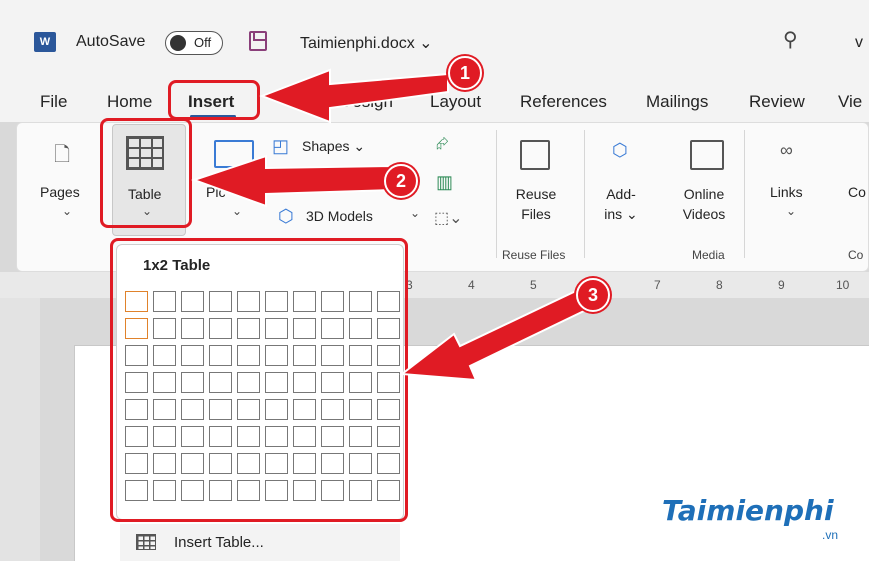 The width and height of the screenshot is (869, 561). I want to click on ruler-mark: 4, so click(471, 285).